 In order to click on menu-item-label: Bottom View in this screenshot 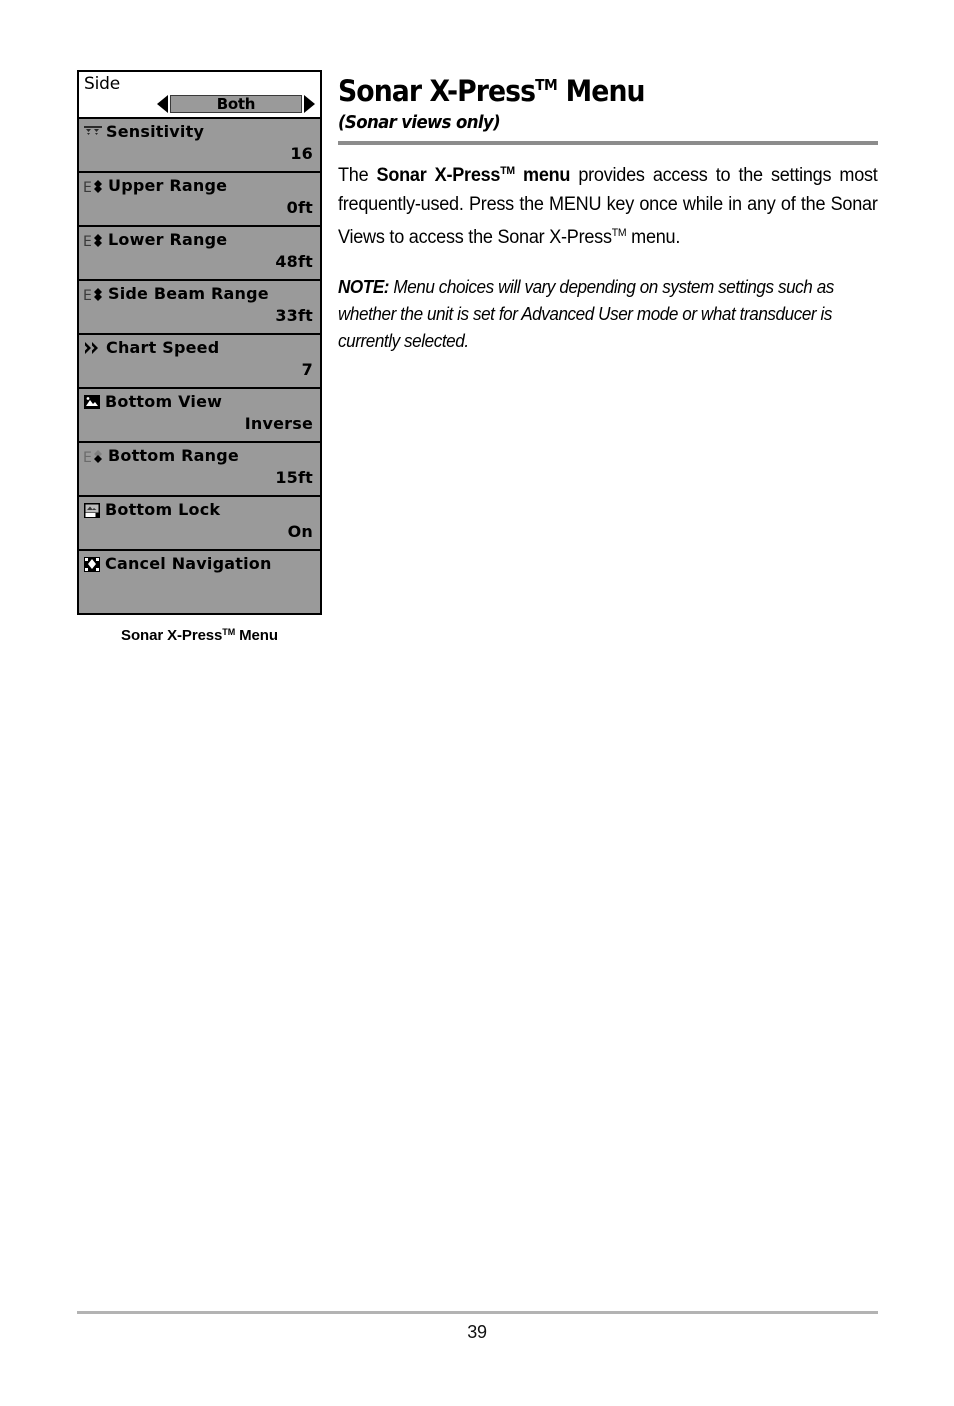, I will do `click(164, 401)`.